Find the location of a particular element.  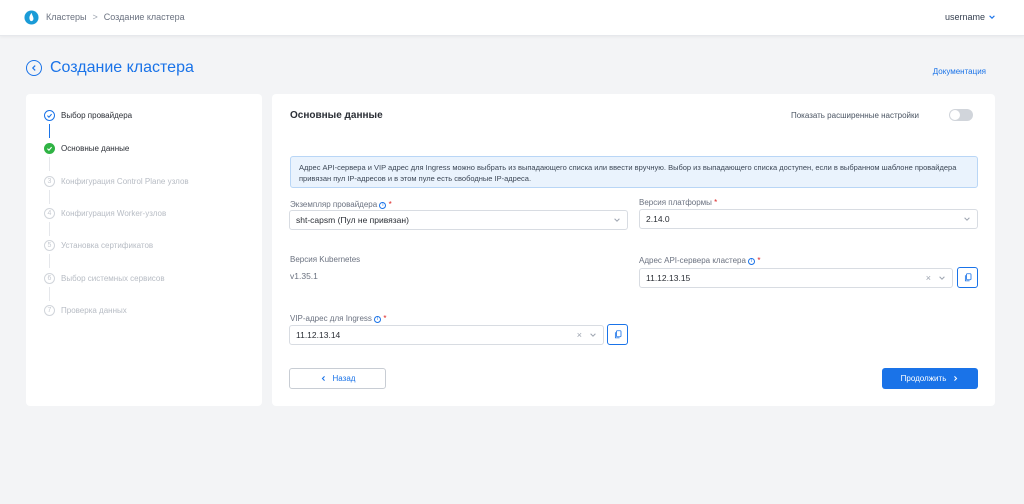

back-button: Назад is located at coordinates (337, 378).